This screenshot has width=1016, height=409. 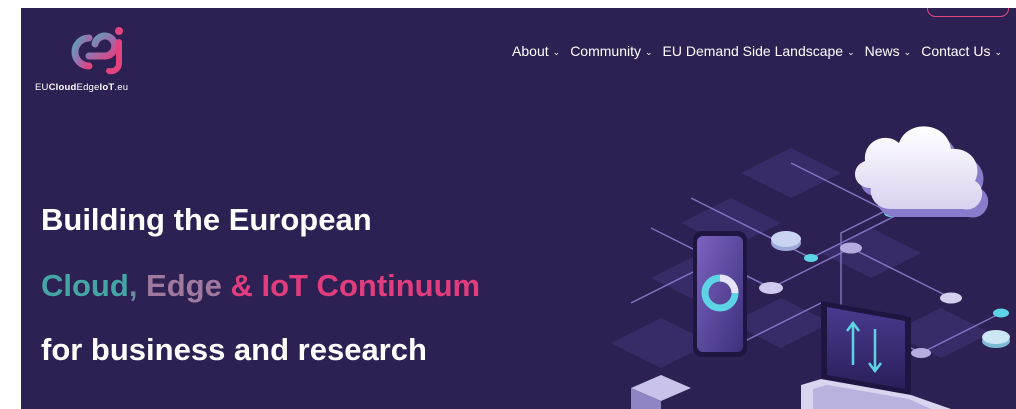 I want to click on nav-item-eu-demand-side-landscape: EU Demand Side Landscape ⌄, so click(x=759, y=51).